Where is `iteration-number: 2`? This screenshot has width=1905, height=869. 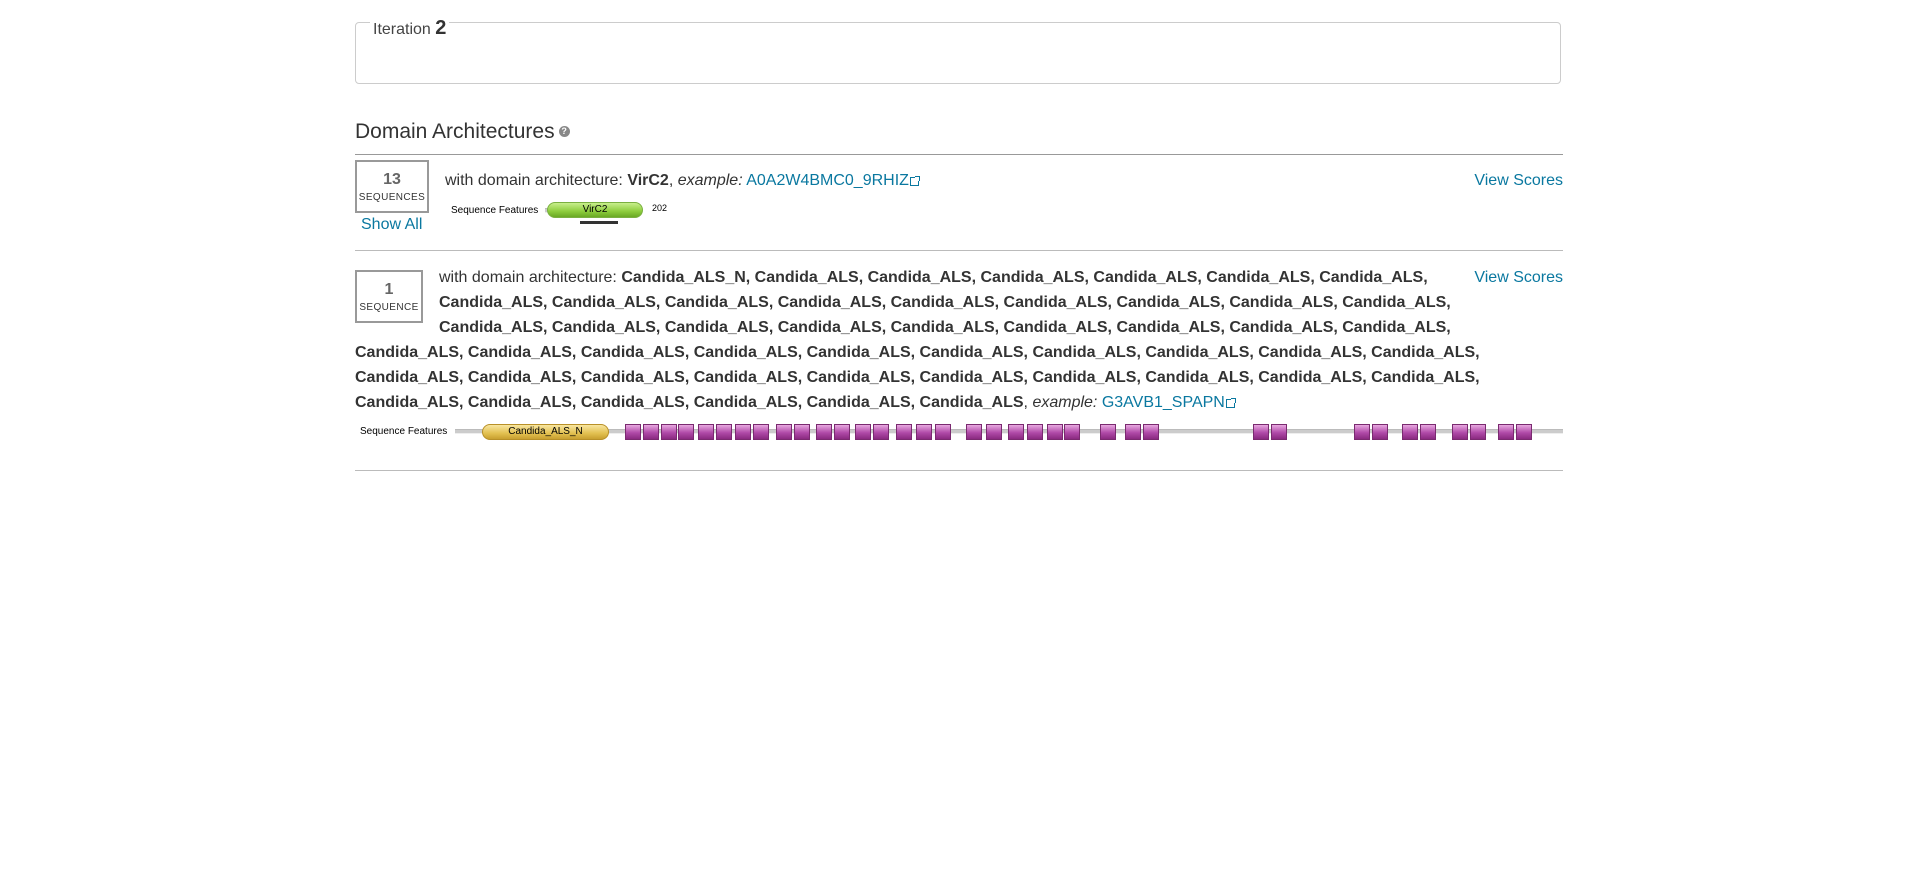
iteration-number: 2 is located at coordinates (441, 28).